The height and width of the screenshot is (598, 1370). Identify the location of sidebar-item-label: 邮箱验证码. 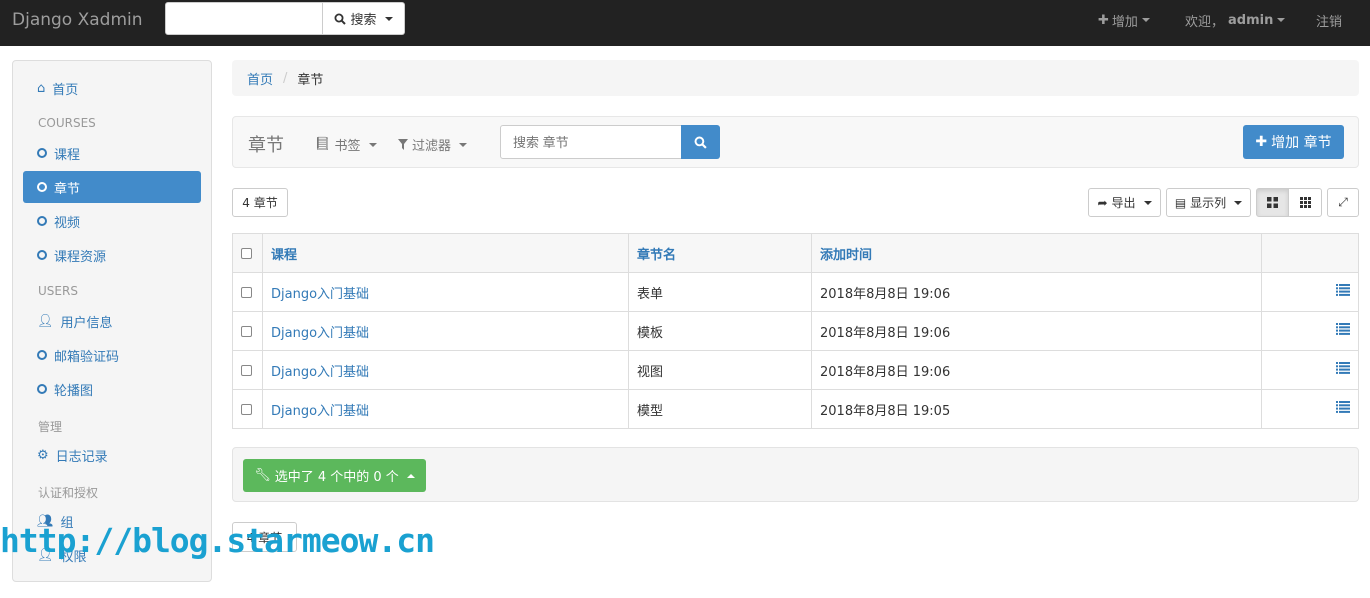
(87, 357).